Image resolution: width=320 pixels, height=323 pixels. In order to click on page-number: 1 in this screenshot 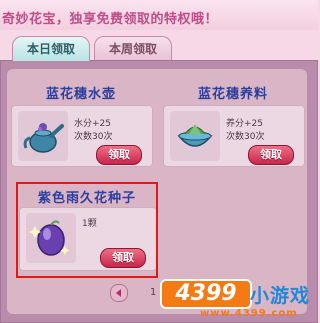, I will do `click(153, 292)`.